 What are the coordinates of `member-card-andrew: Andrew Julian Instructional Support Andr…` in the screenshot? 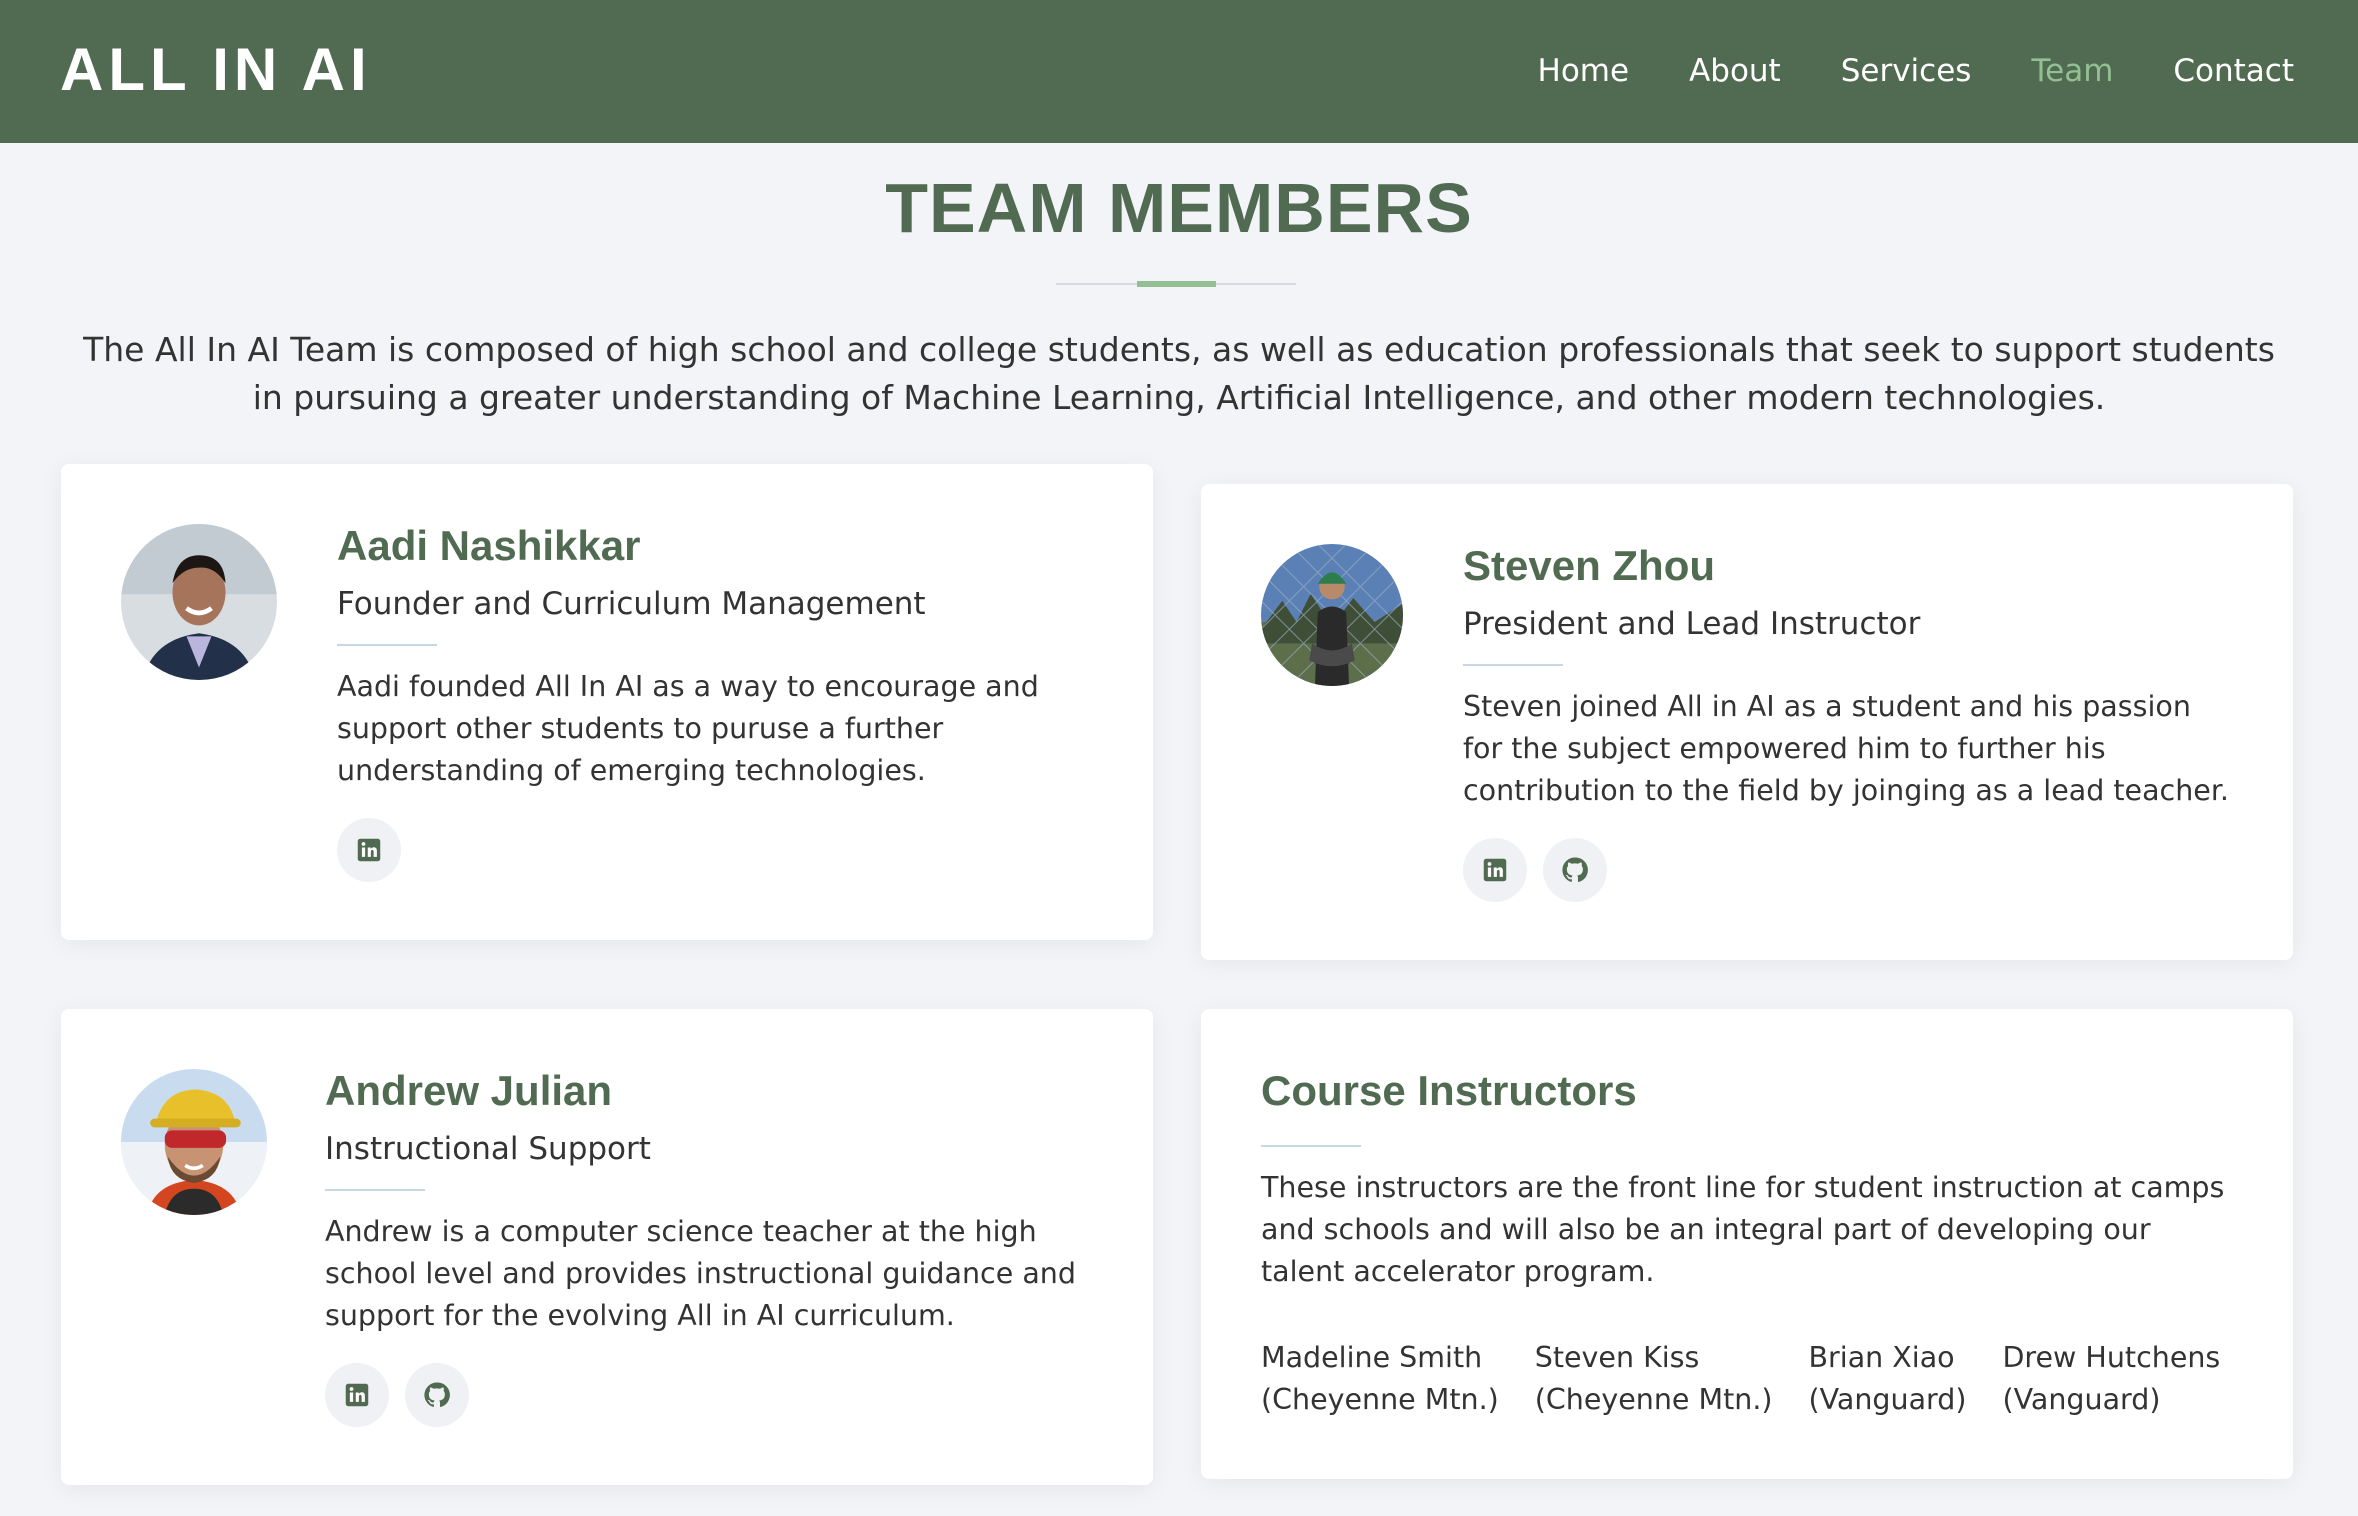 It's located at (607, 1247).